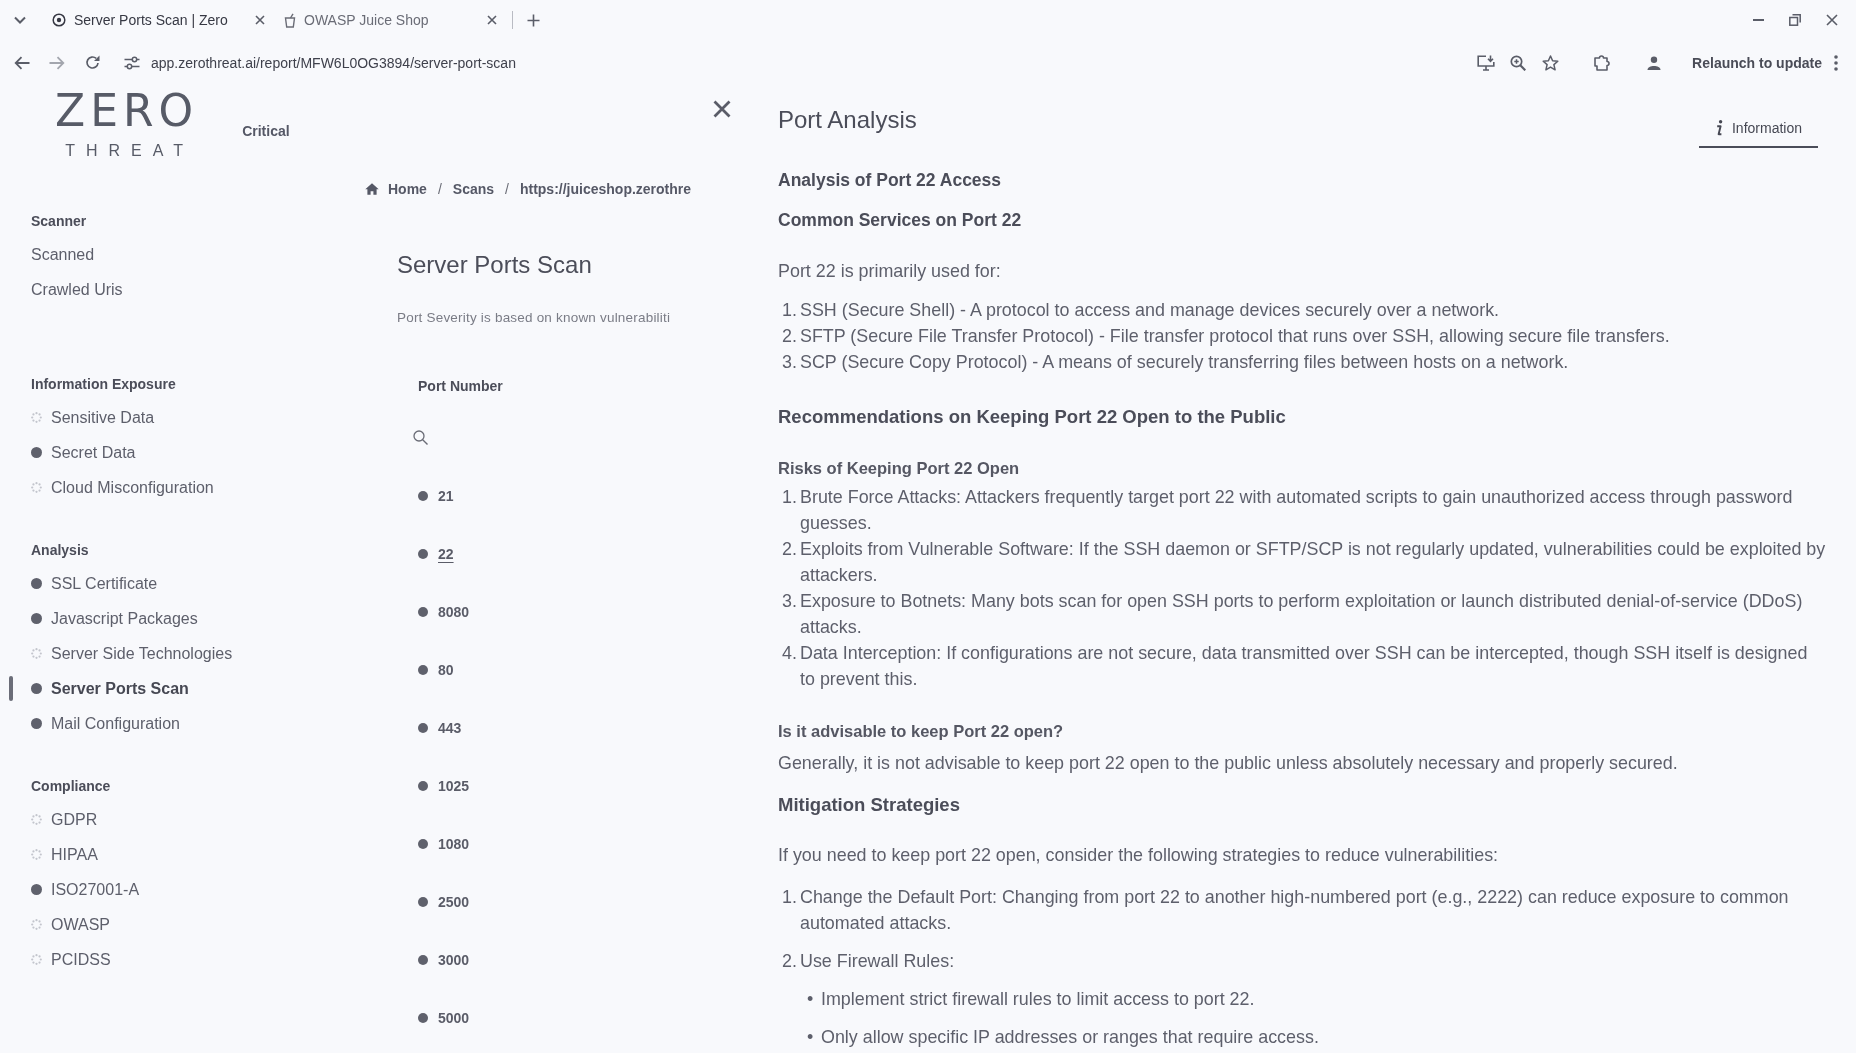 This screenshot has width=1856, height=1053. I want to click on list-item: 4. Data Interception: If configurations are not secure, data transmitted over SSH can be intercepted, though SSH itself is designed to prevent this., so click(1295, 666).